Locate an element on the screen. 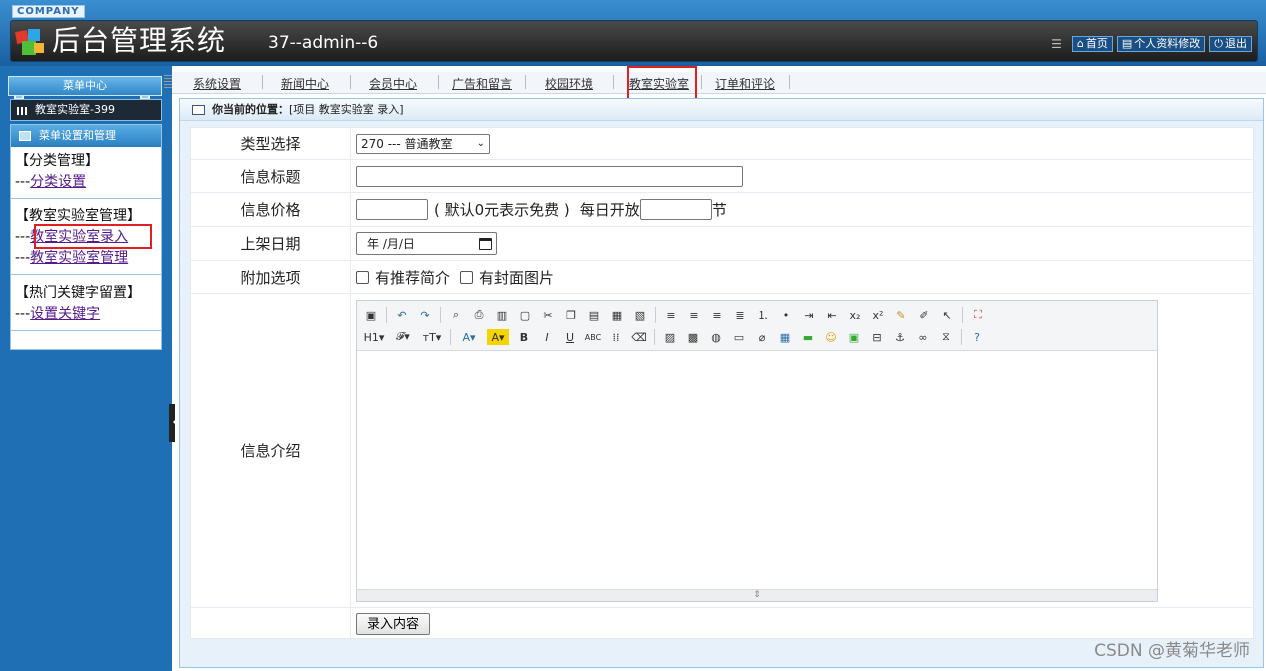 Image resolution: width=1266 pixels, height=671 pixels. hr-icon: ⁞⁞ is located at coordinates (616, 337).